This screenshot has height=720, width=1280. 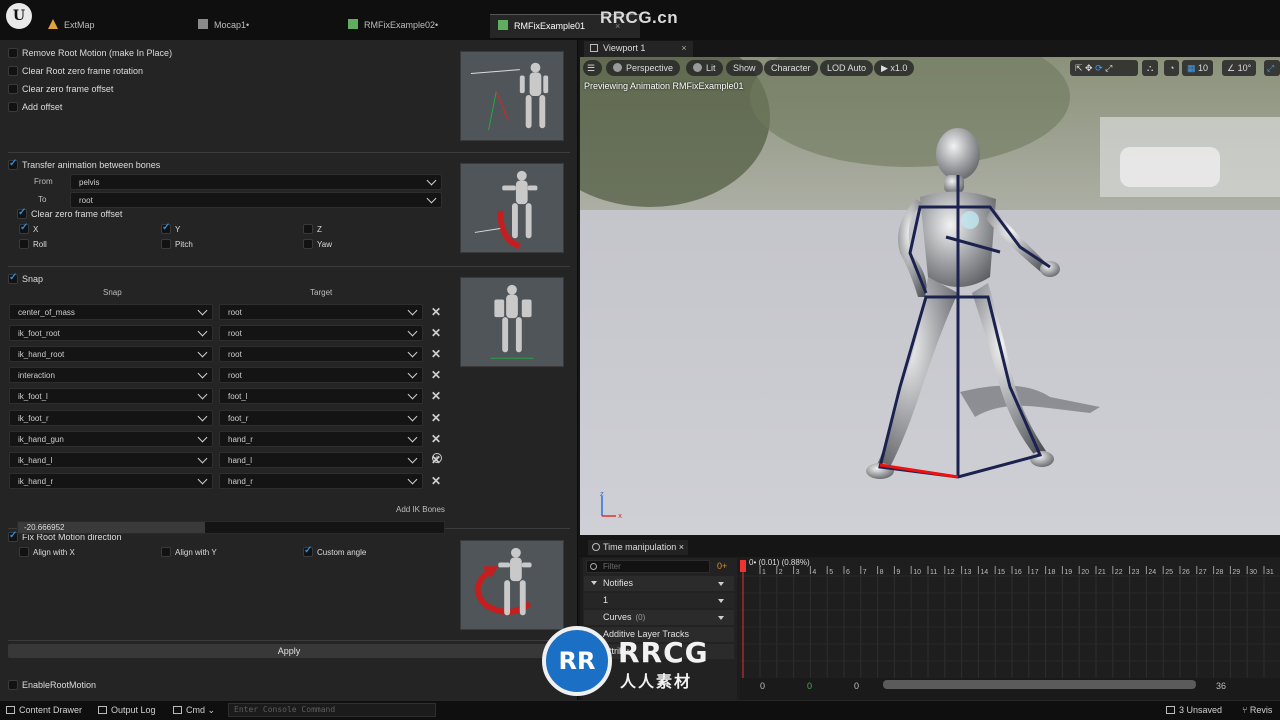 I want to click on enable-root-motion-row: EnableRootMotion, so click(x=52, y=687).